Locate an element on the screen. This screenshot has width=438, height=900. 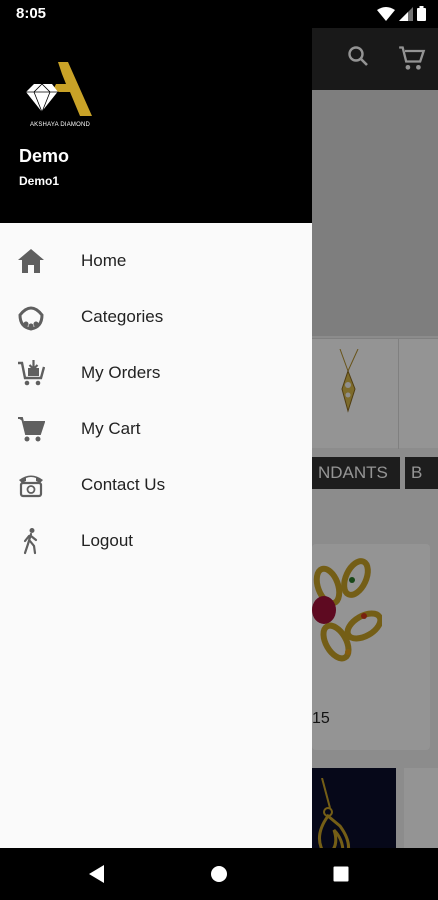
user-name: Demo is located at coordinates (44, 156).